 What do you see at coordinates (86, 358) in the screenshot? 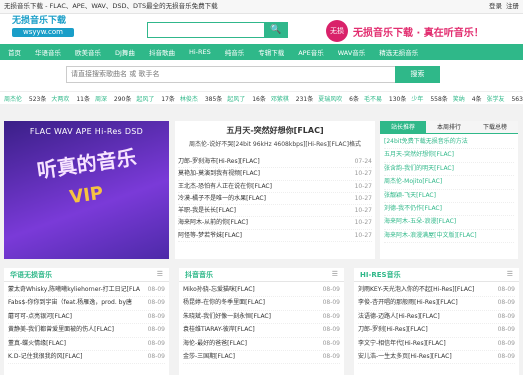
I see `list-item: K.D-记住我很我的风[FLAC] 08-09` at bounding box center [86, 358].